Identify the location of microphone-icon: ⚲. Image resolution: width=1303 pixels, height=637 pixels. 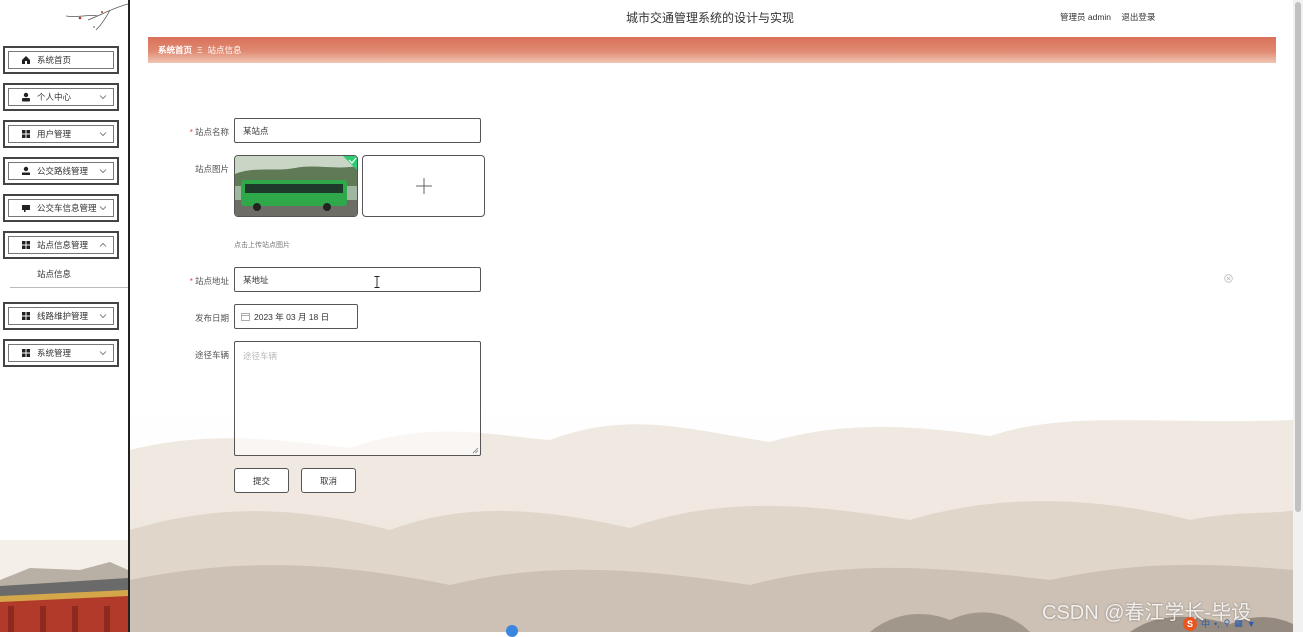
(1227, 623).